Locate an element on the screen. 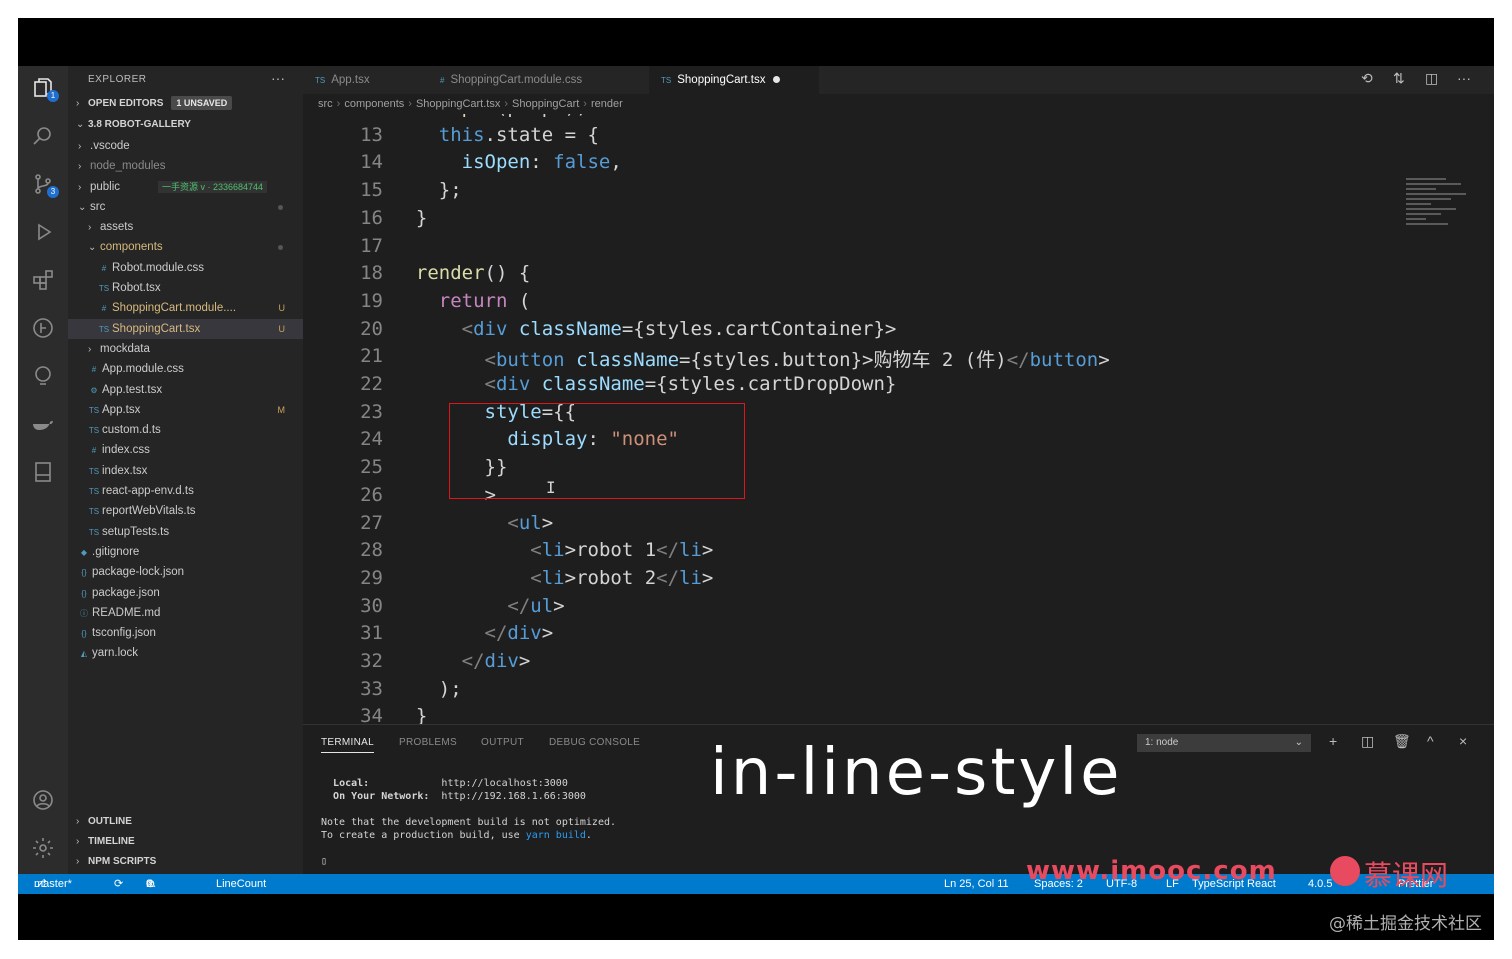 The width and height of the screenshot is (1512, 959). tree-item: › node_modules is located at coordinates (185, 166).